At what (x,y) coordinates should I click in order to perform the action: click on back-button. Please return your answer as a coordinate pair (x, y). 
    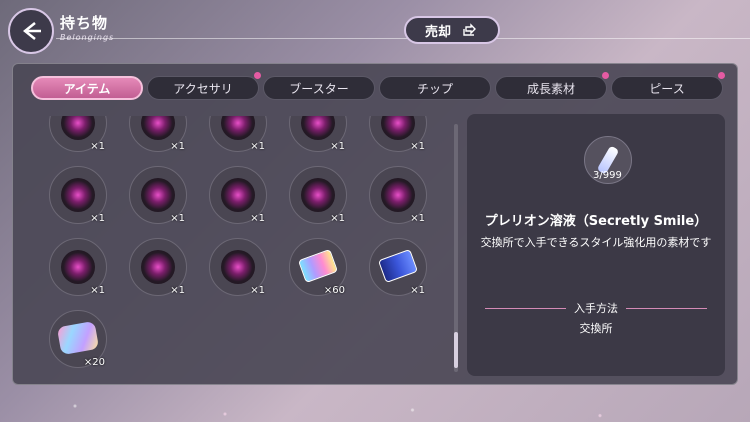
    Looking at the image, I should click on (31, 31).